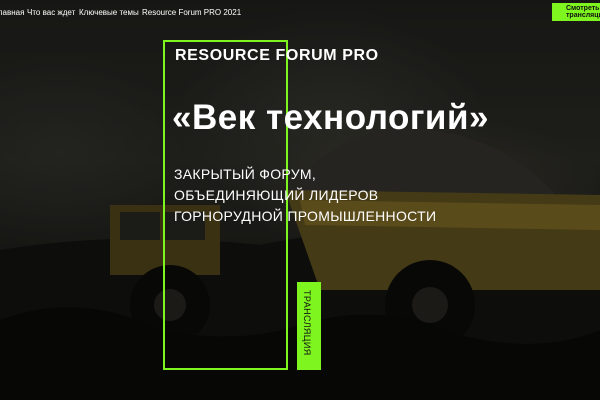 The width and height of the screenshot is (600, 400). Describe the element at coordinates (12, 12) in the screenshot. I see `nav-link-home: Главная` at that location.